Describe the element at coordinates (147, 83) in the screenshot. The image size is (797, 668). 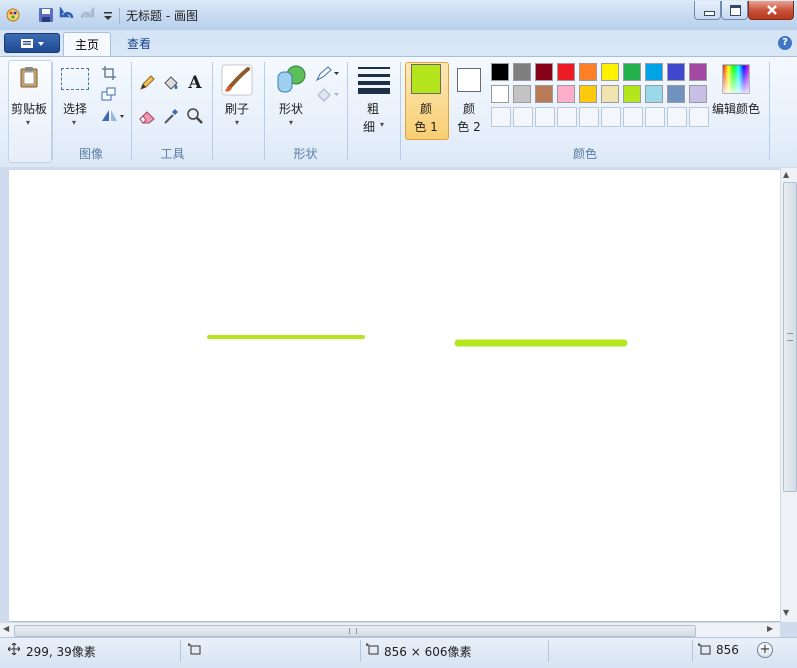
I see `pencil-icon` at that location.